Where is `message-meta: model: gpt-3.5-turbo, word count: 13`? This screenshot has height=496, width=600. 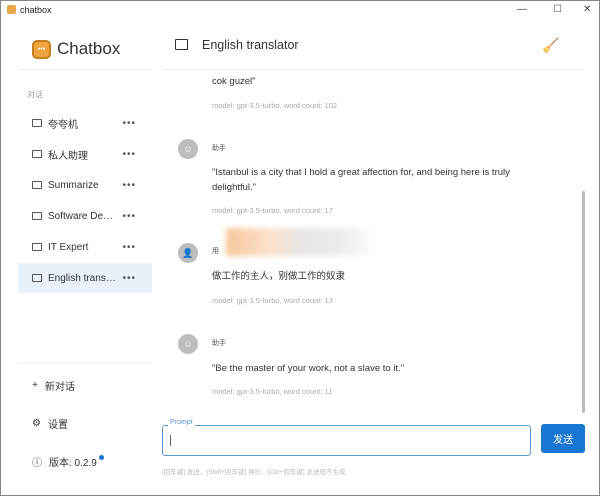 message-meta: model: gpt-3.5-turbo, word count: 13 is located at coordinates (272, 300).